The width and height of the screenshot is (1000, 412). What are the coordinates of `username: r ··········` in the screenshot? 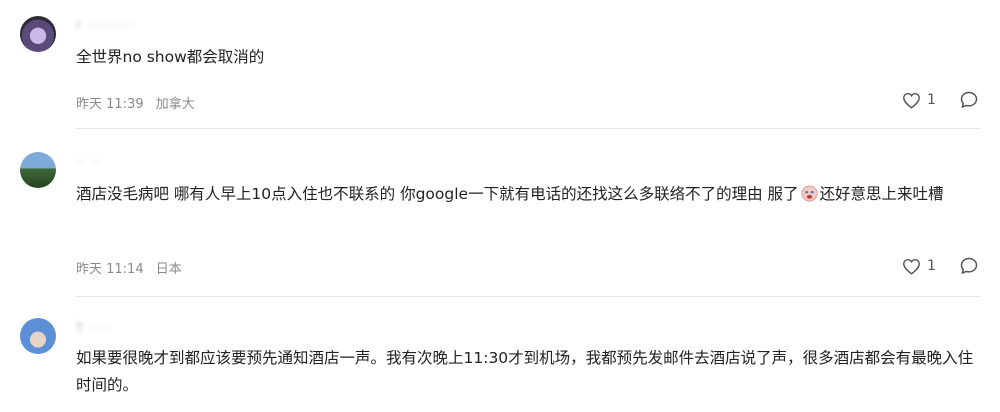 It's located at (105, 25).